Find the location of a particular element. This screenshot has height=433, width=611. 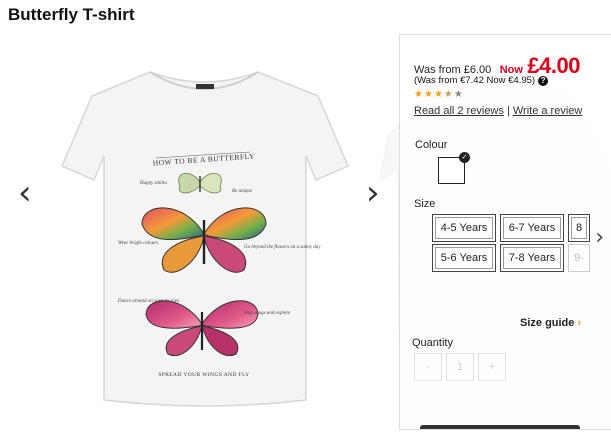

write-review-link: Write a review is located at coordinates (547, 111).